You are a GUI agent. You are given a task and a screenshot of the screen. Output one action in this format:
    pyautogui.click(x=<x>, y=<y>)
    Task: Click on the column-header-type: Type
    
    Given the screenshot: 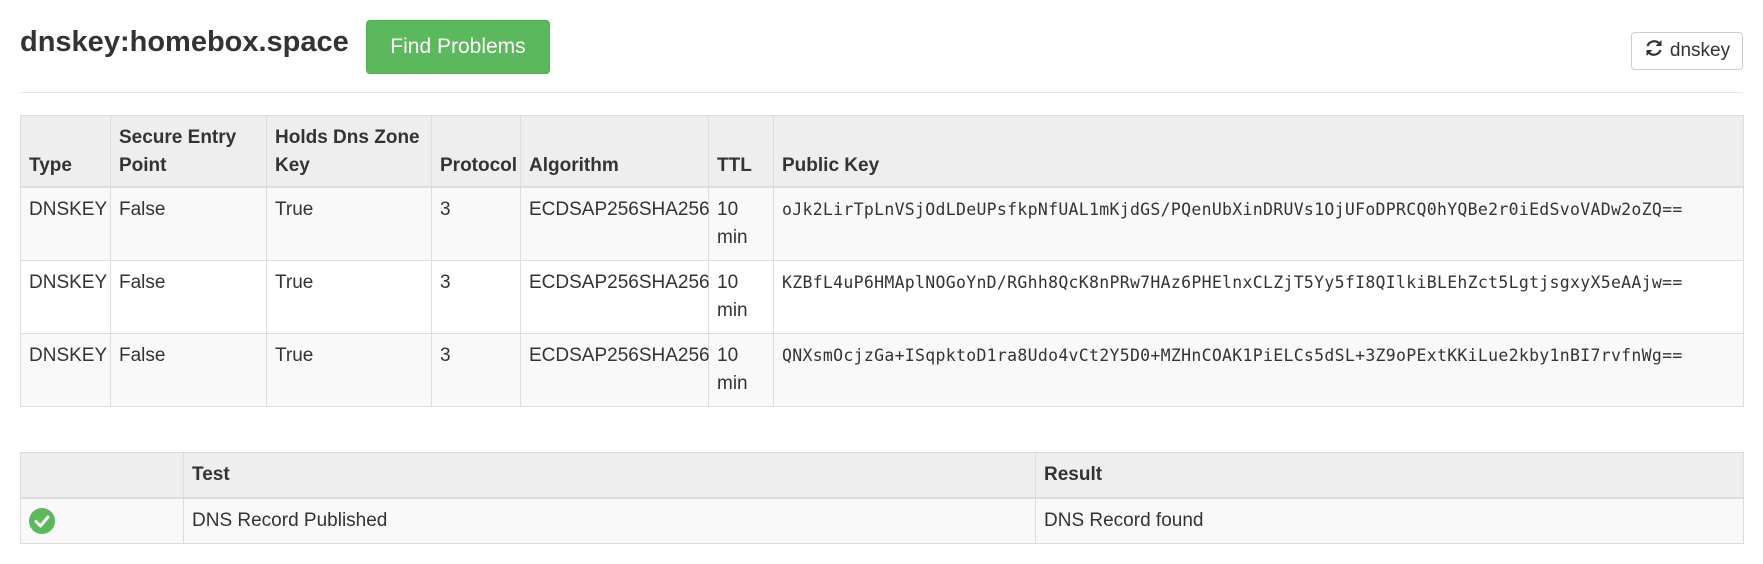 What is the action you would take?
    pyautogui.click(x=65, y=151)
    